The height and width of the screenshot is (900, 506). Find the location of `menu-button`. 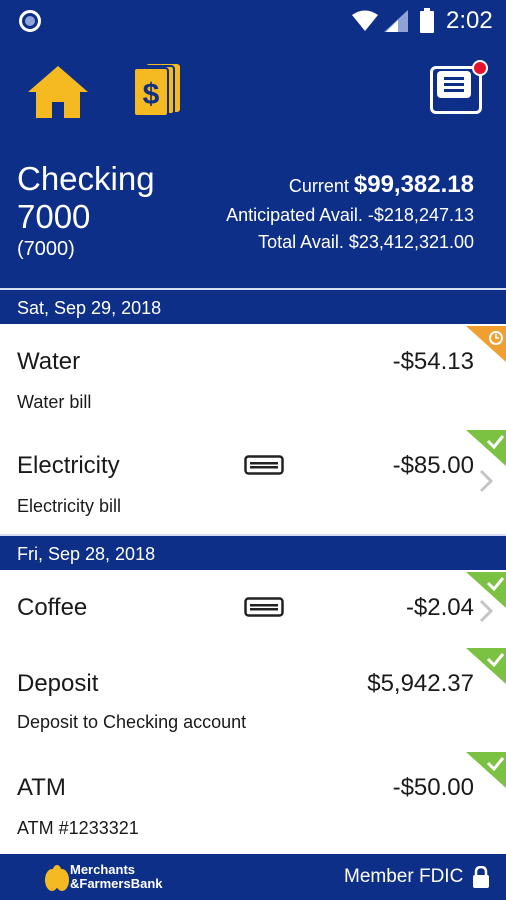

menu-button is located at coordinates (458, 88).